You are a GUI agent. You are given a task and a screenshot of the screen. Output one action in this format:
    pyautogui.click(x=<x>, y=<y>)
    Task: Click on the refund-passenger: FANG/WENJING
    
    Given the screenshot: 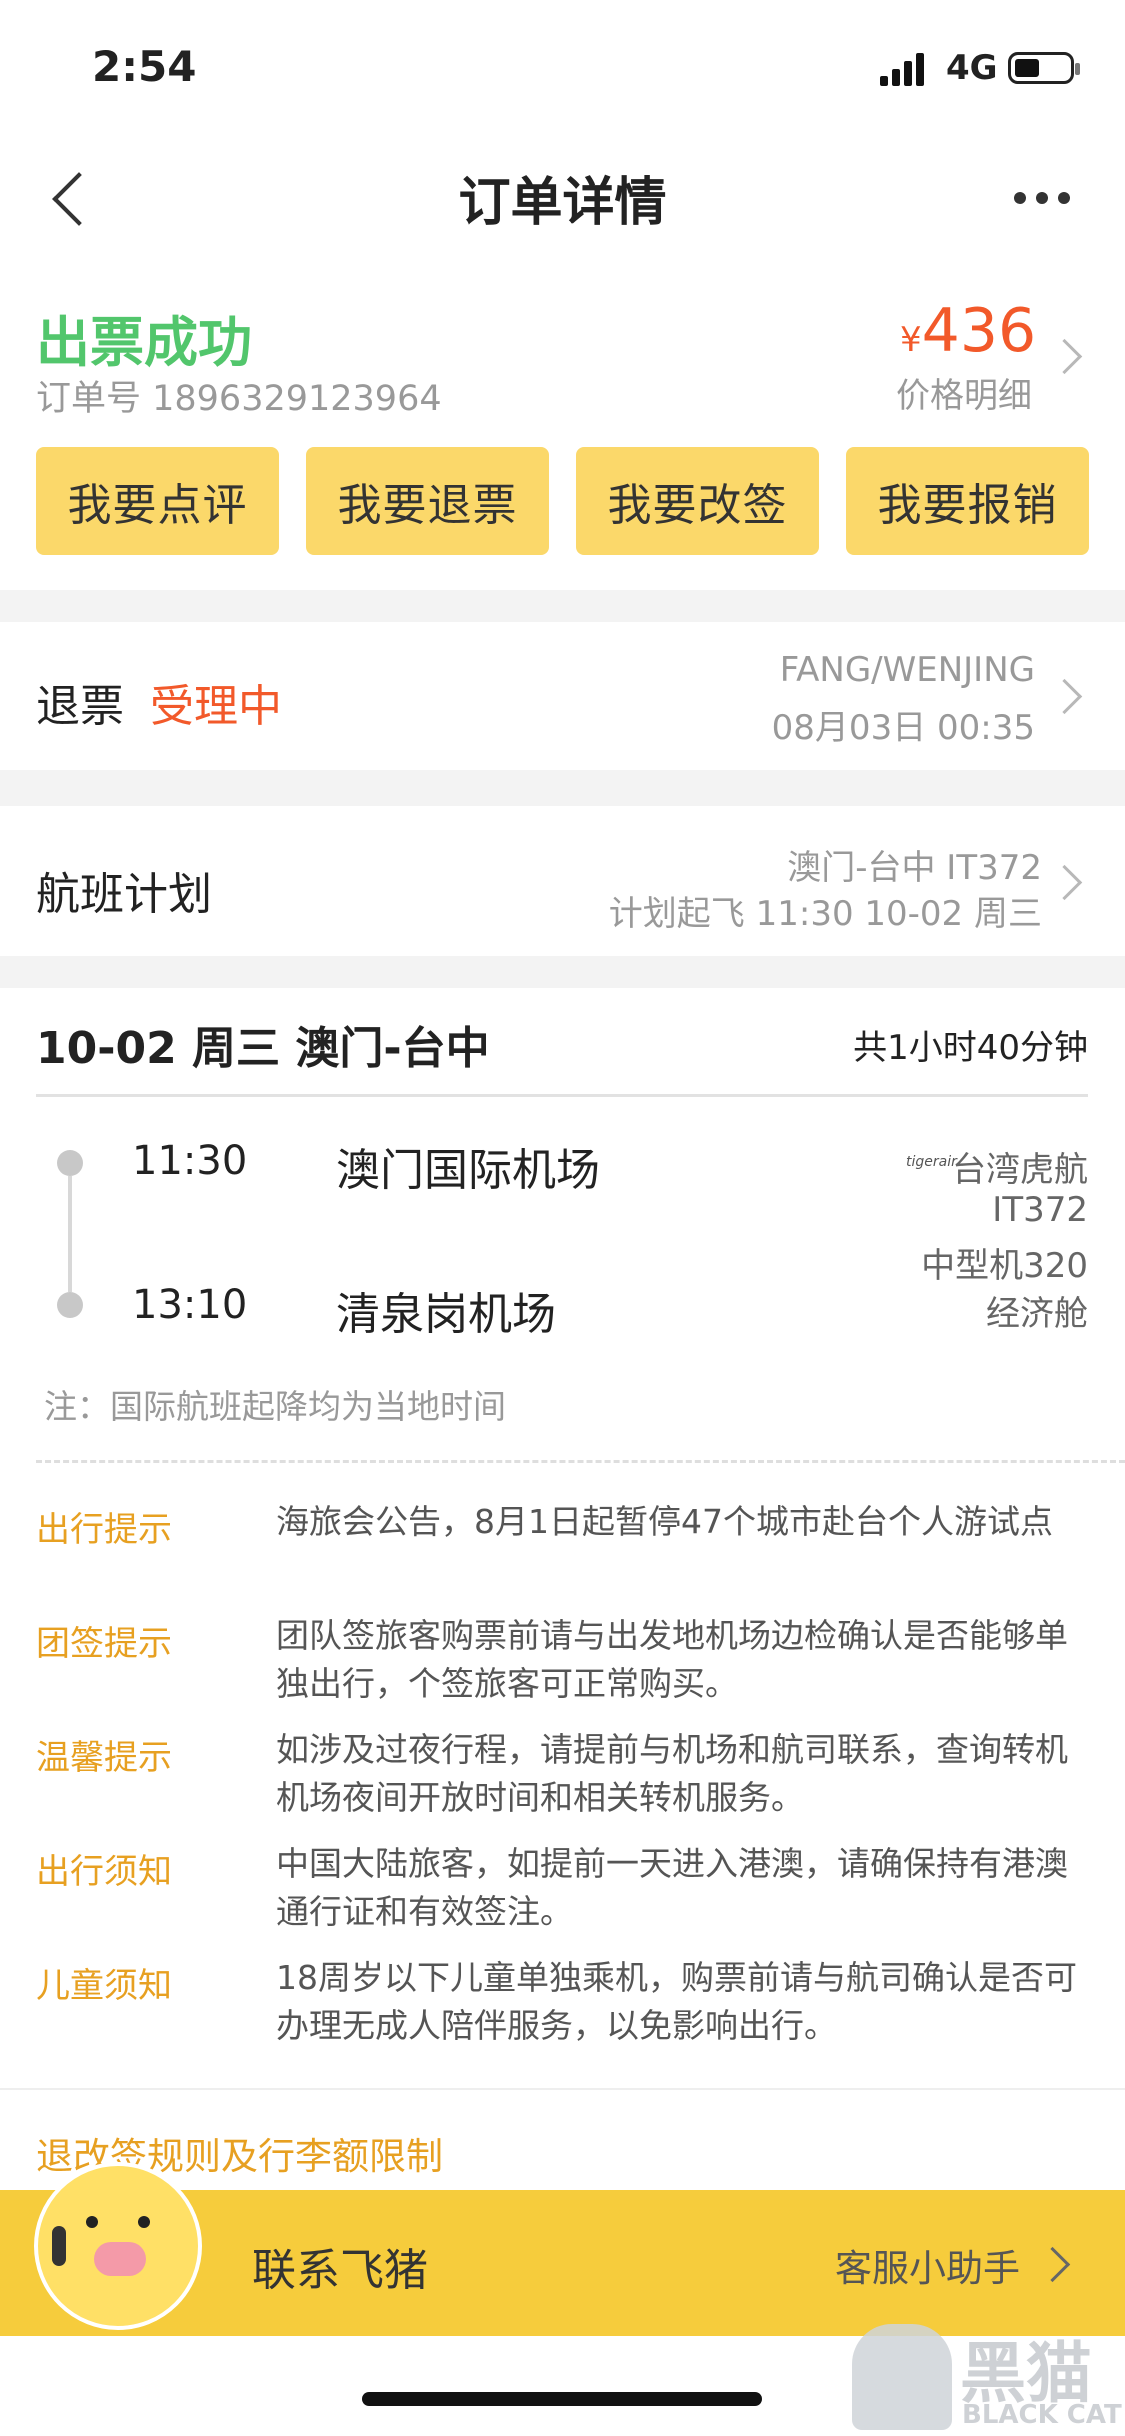 What is the action you would take?
    pyautogui.click(x=907, y=670)
    